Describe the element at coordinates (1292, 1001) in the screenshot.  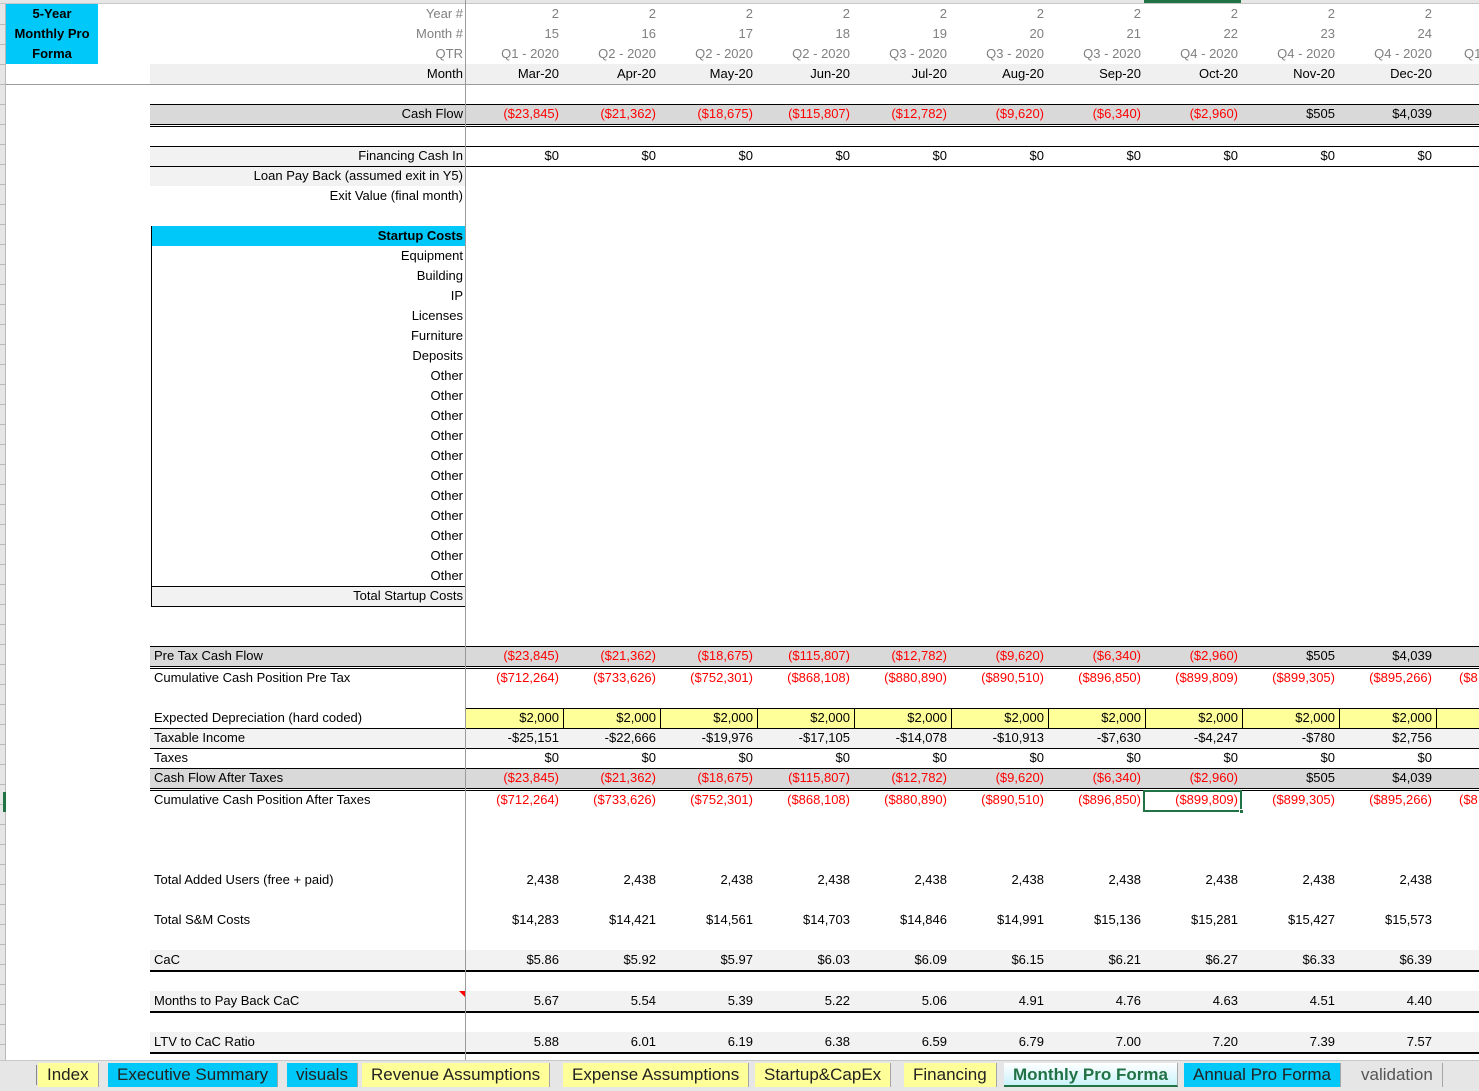
I see `months-payback-cell: 4.51` at that location.